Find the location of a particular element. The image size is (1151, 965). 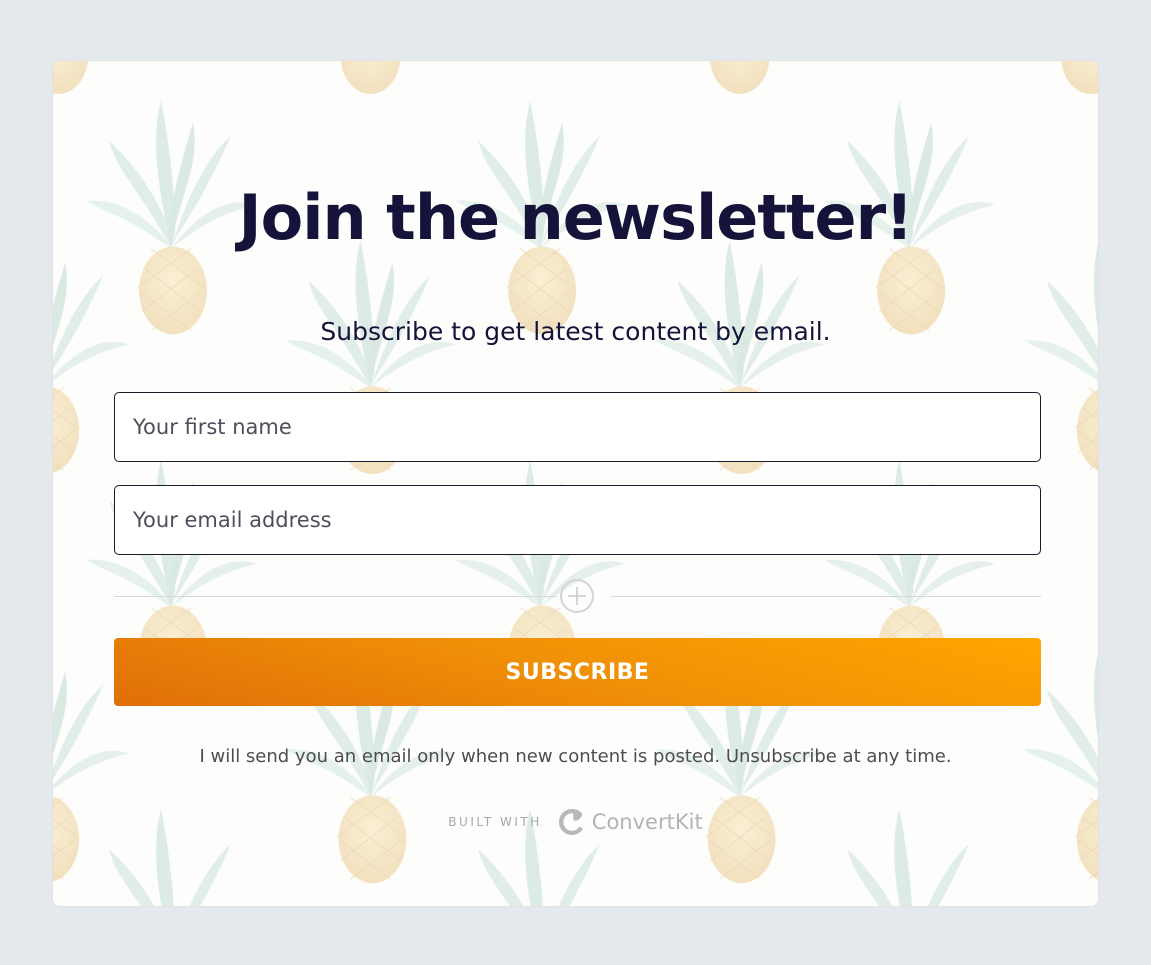

email-field is located at coordinates (577, 520).